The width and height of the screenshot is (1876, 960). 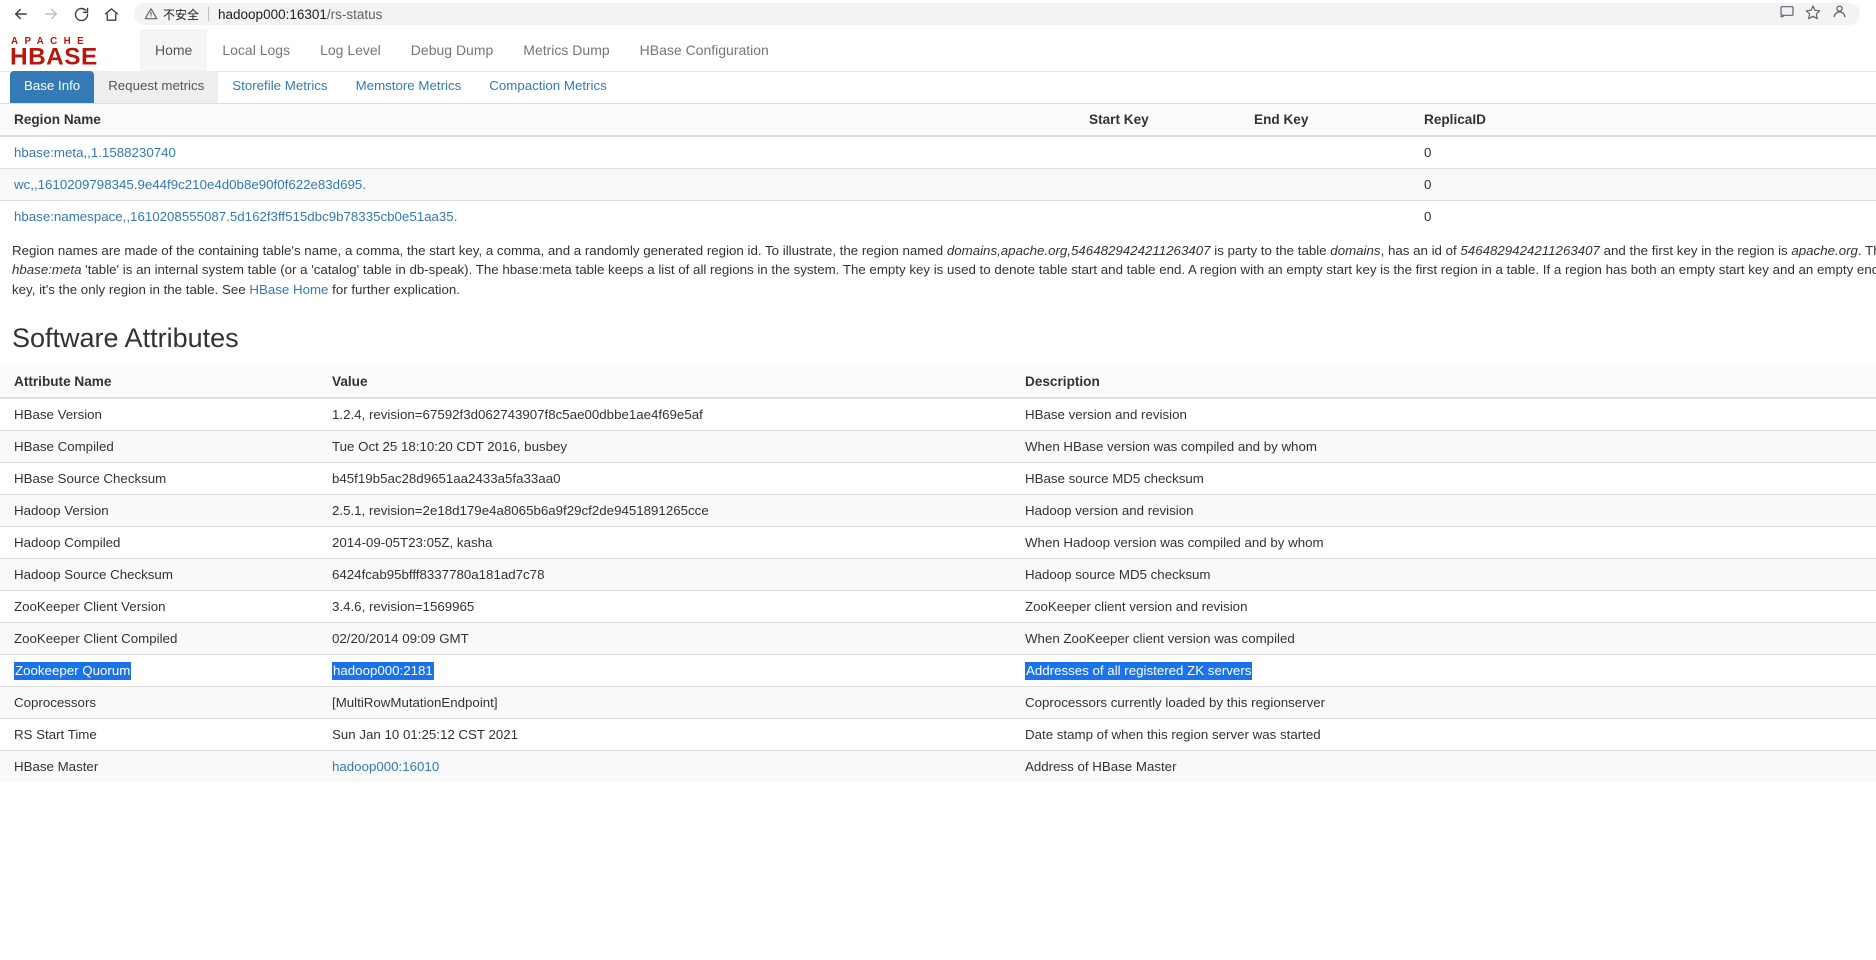 I want to click on nav-item-debug-dump: Debug Dump, so click(x=452, y=50).